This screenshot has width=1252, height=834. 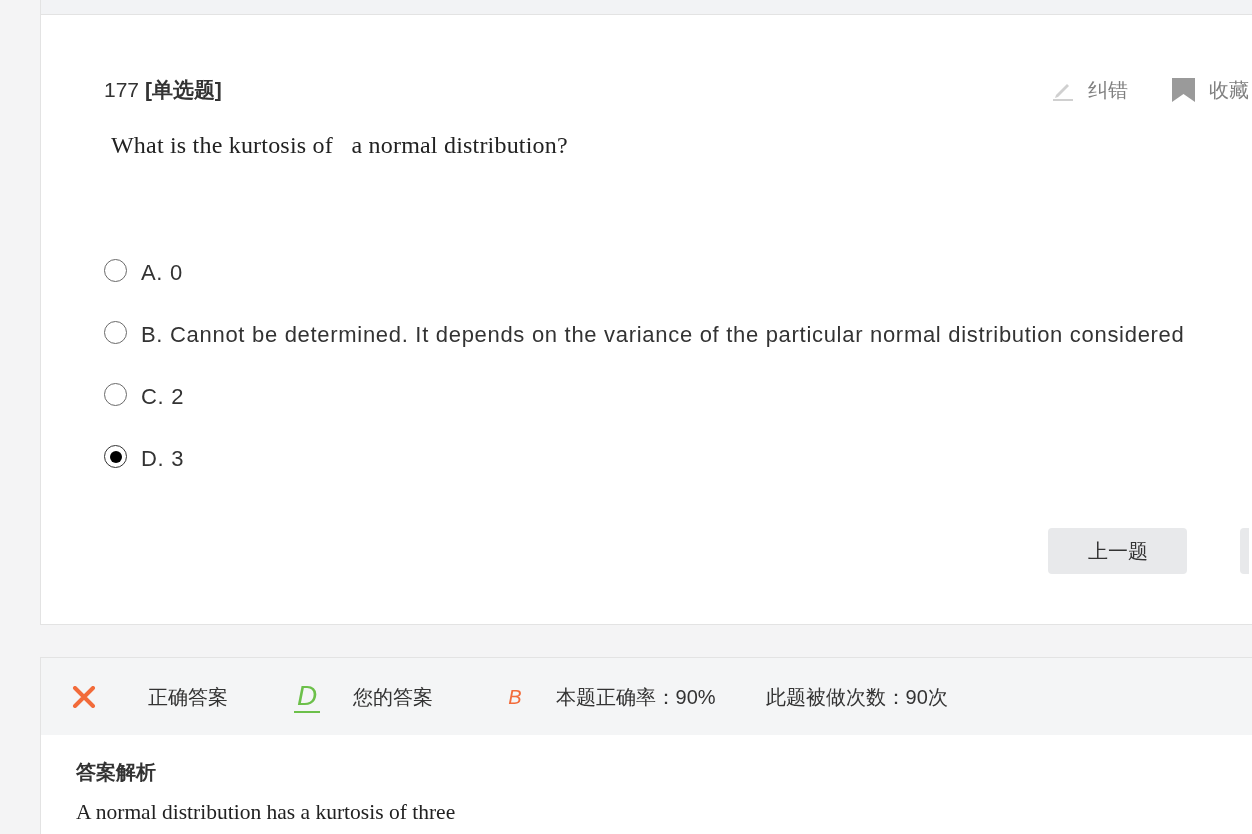 What do you see at coordinates (163, 396) in the screenshot?
I see `option-label: C. 2` at bounding box center [163, 396].